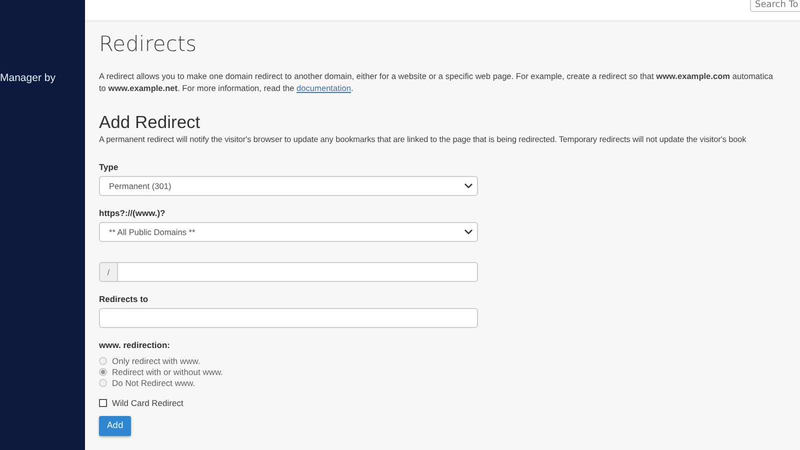  Describe the element at coordinates (108, 272) in the screenshot. I see `path-prefix: /` at that location.